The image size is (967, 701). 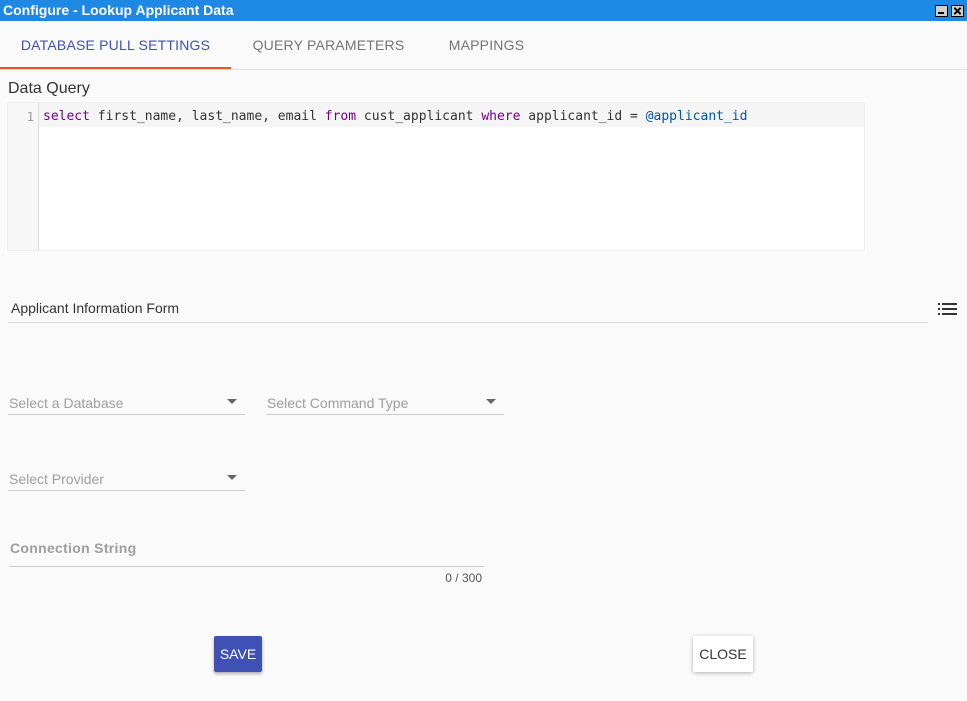 I want to click on tab-mappings: MAPPINGS, so click(x=486, y=45).